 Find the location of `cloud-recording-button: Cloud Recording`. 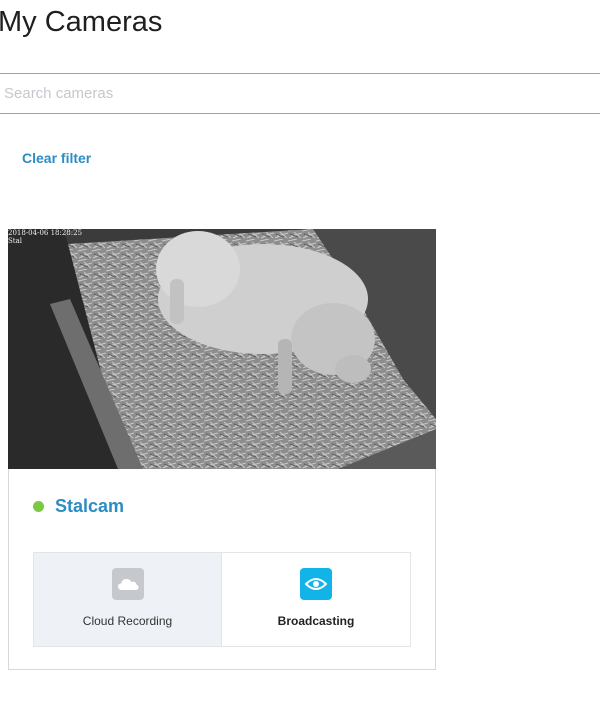

cloud-recording-button: Cloud Recording is located at coordinates (128, 599).